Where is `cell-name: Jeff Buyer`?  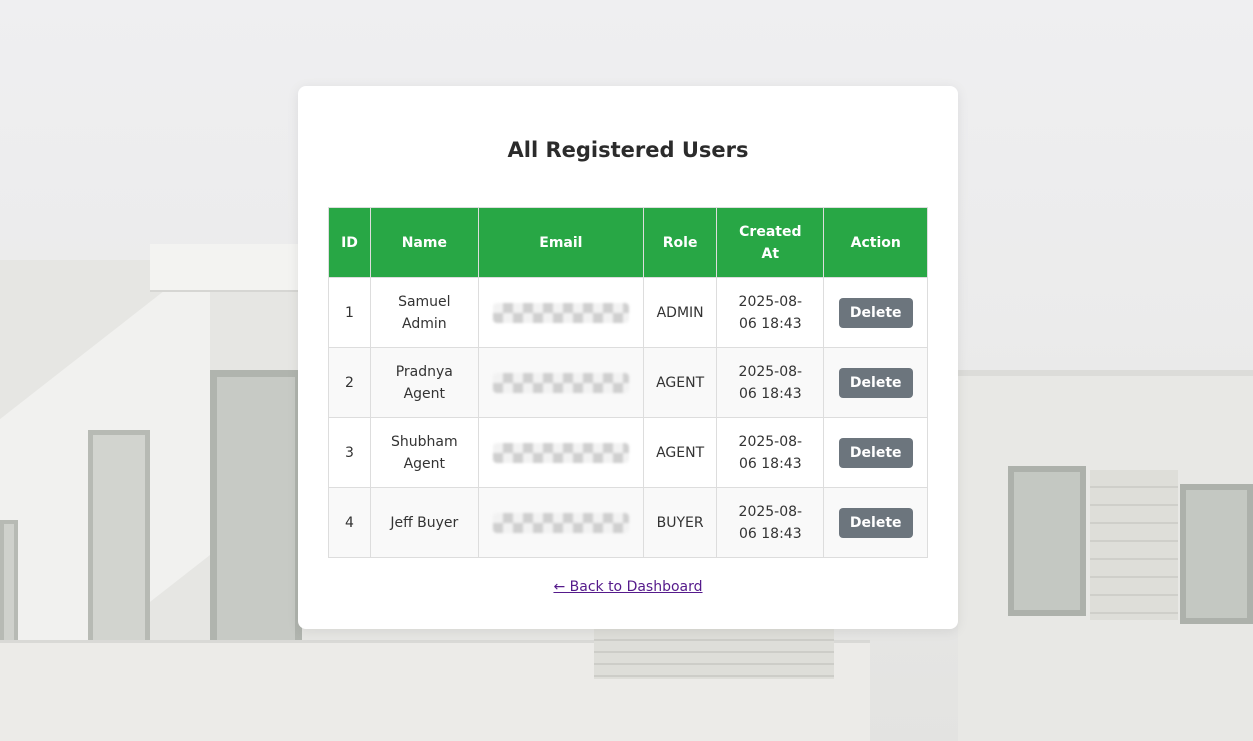
cell-name: Jeff Buyer is located at coordinates (424, 522).